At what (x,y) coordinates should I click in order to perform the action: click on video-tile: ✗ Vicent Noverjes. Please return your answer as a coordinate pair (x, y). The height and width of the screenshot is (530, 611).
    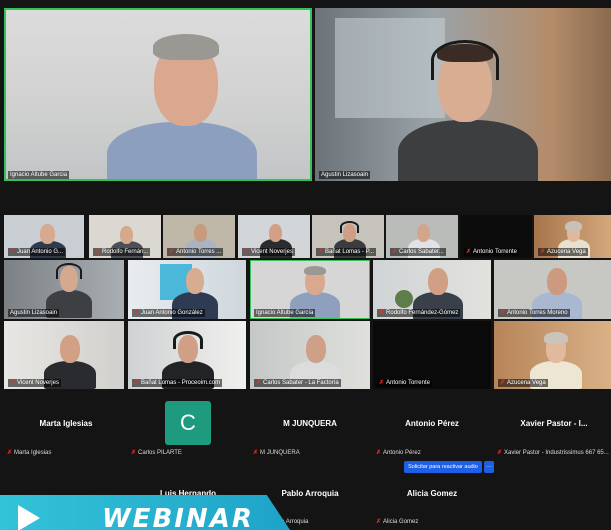
    Looking at the image, I should click on (64, 355).